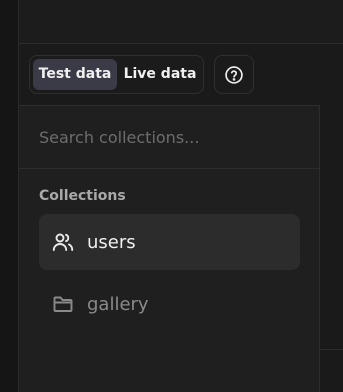 The width and height of the screenshot is (343, 392). I want to click on collection-label-gallery: gallery, so click(118, 304).